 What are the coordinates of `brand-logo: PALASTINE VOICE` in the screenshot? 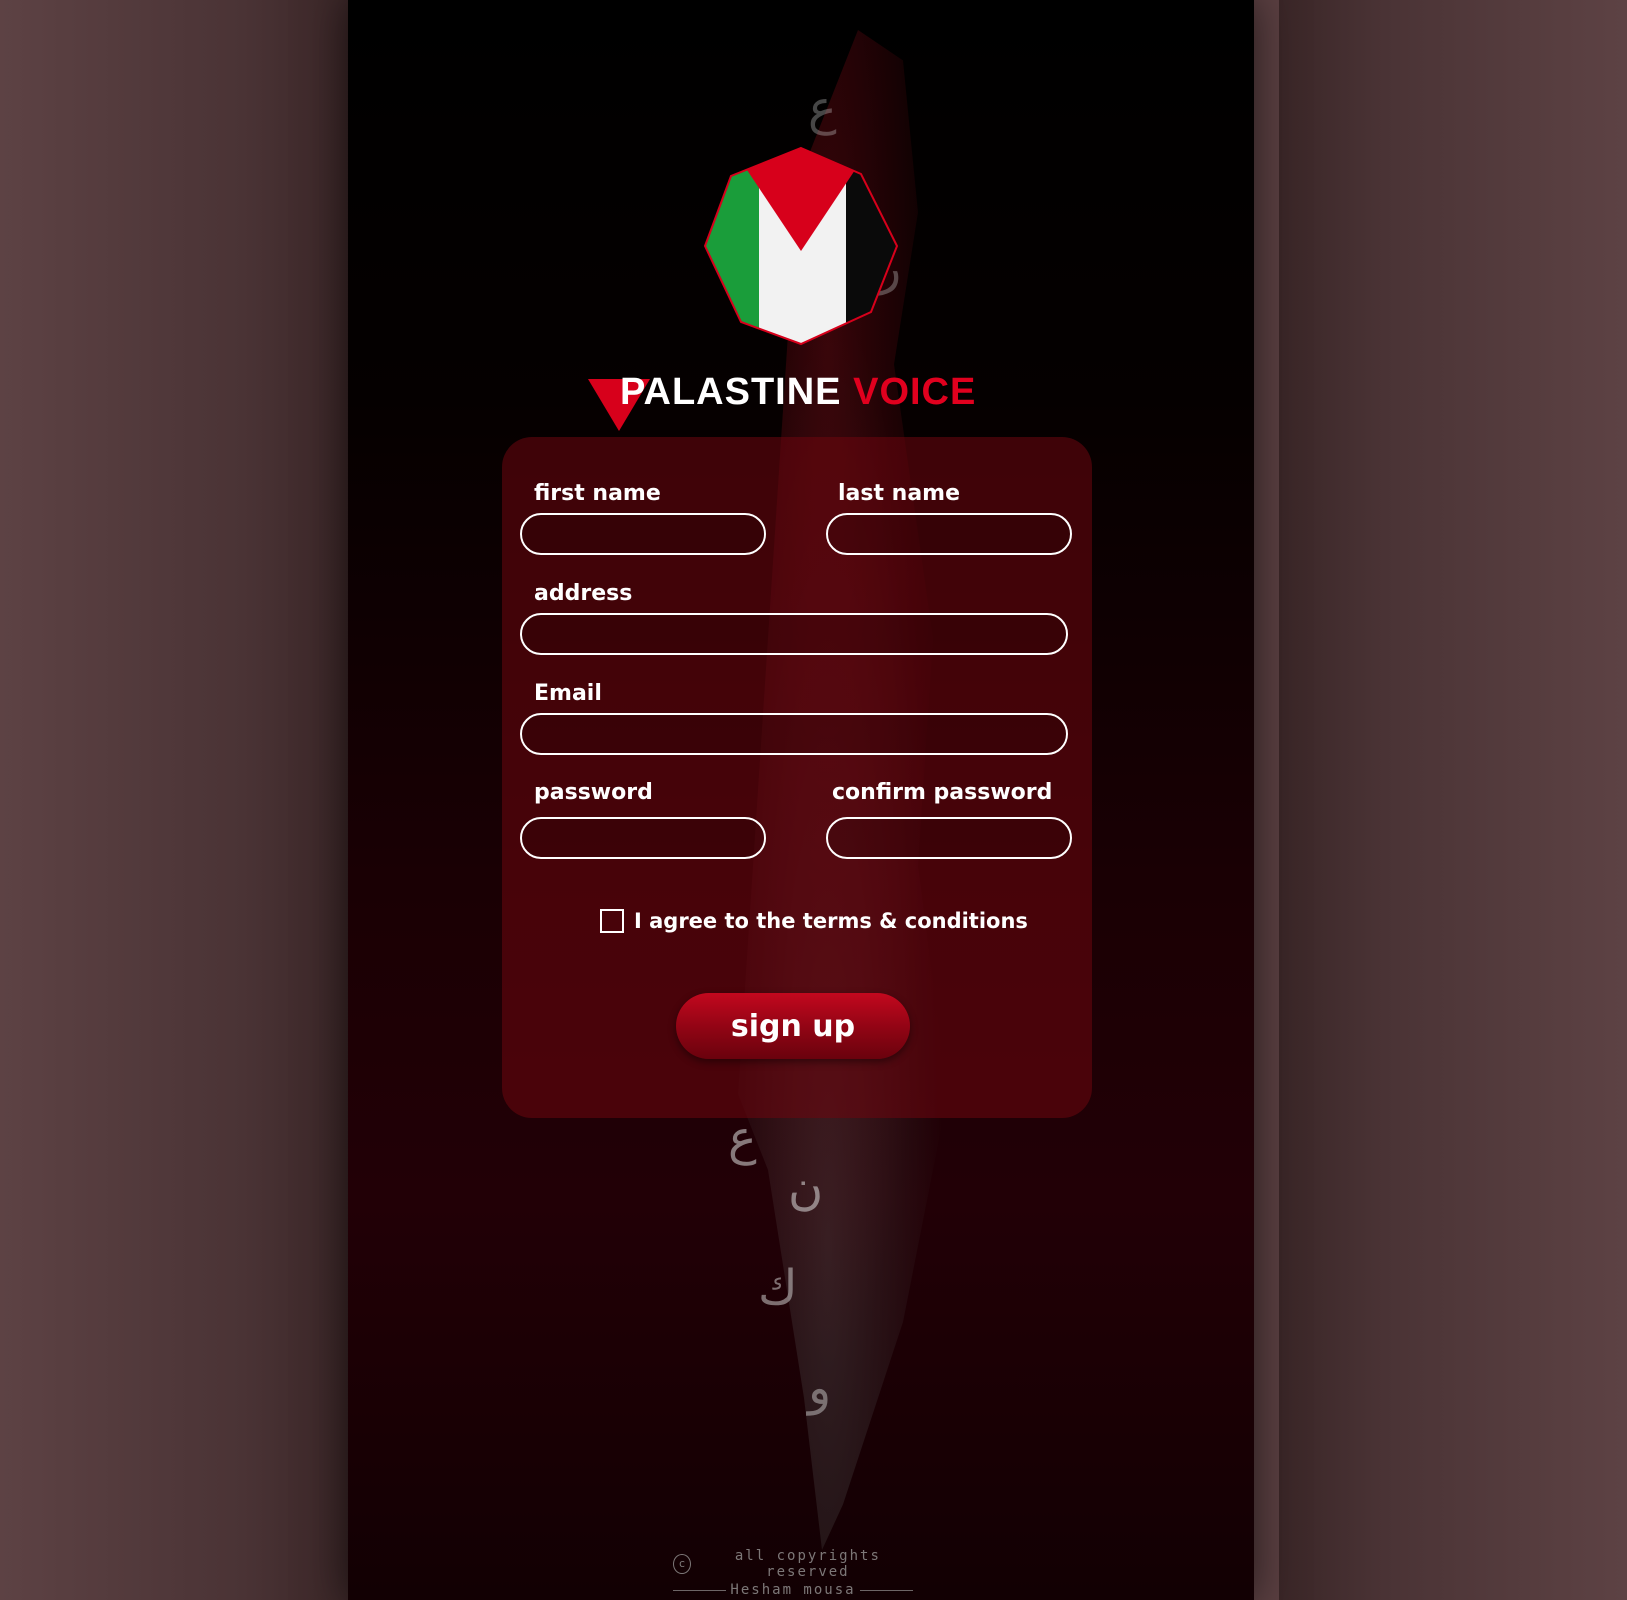 It's located at (798, 400).